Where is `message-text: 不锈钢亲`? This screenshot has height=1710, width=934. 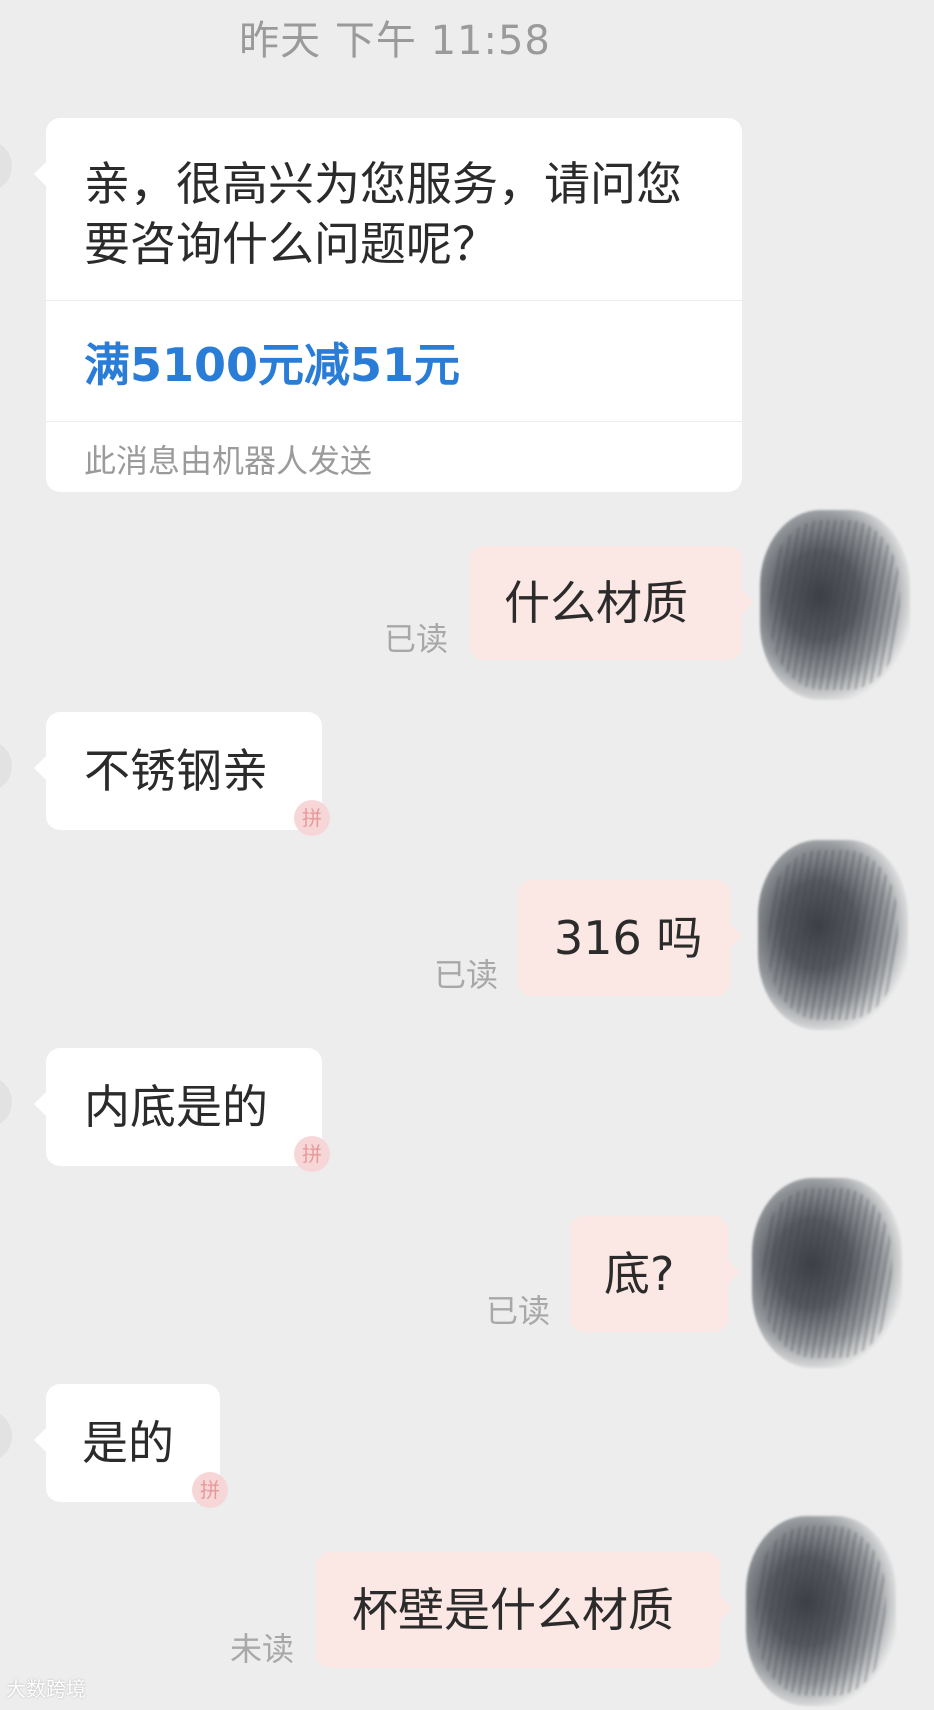 message-text: 不锈钢亲 is located at coordinates (176, 771).